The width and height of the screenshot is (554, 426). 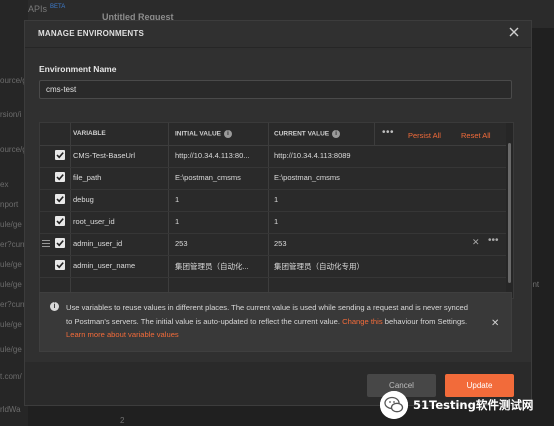 I want to click on table-row: root_user_id 1 1, so click(x=273, y=222).